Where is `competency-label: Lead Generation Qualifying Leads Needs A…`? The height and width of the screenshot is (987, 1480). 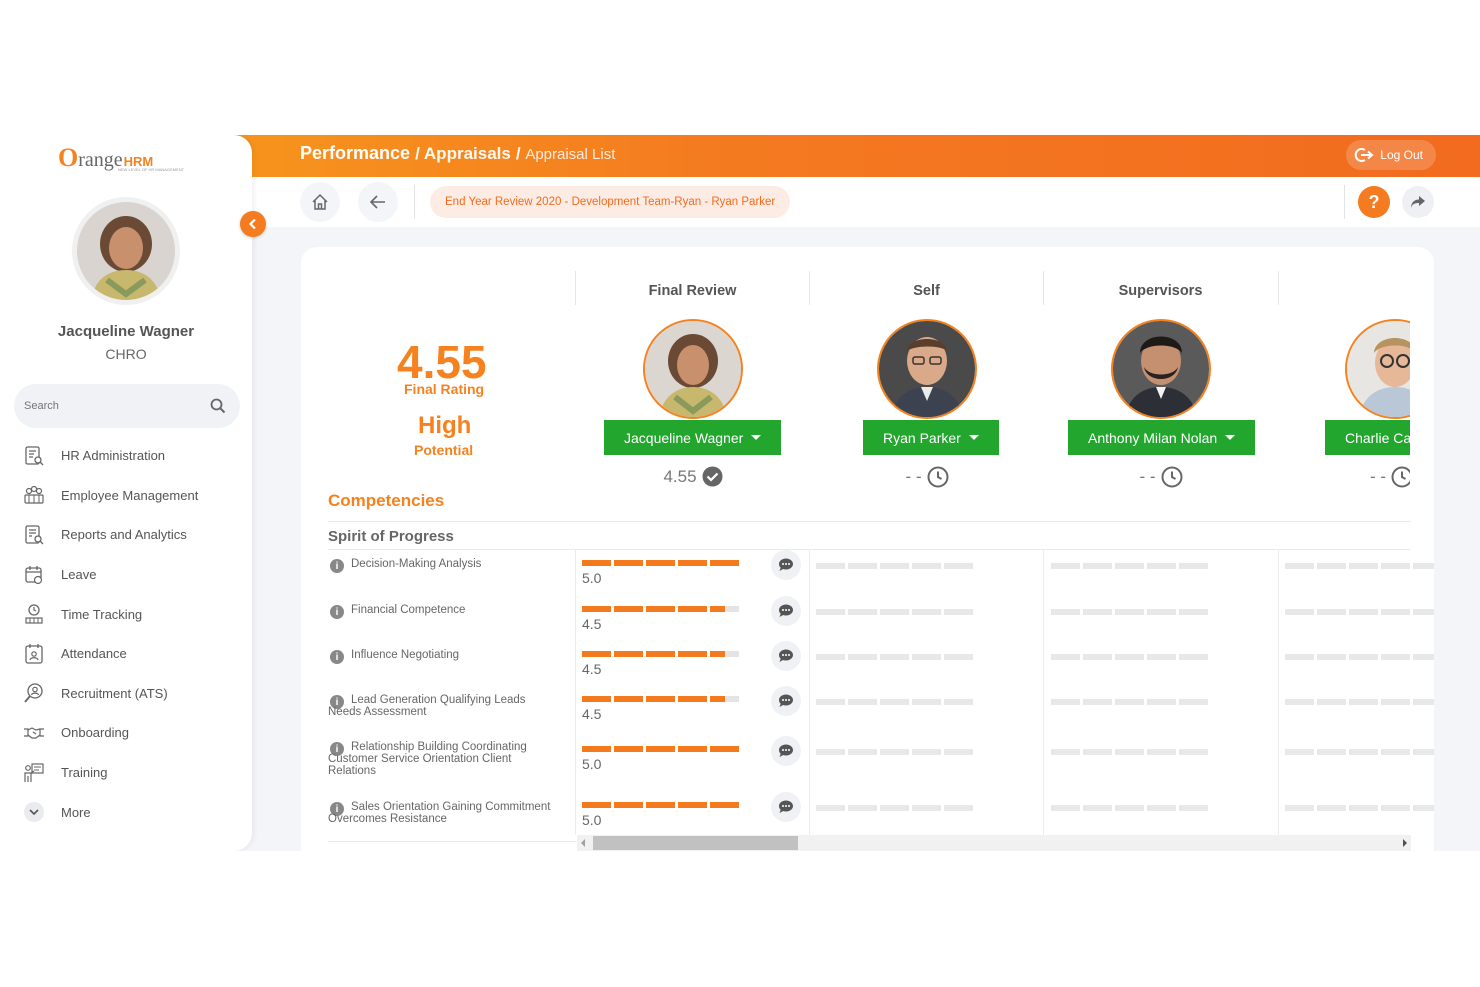
competency-label: Lead Generation Qualifying Leads Needs A… is located at coordinates (427, 706).